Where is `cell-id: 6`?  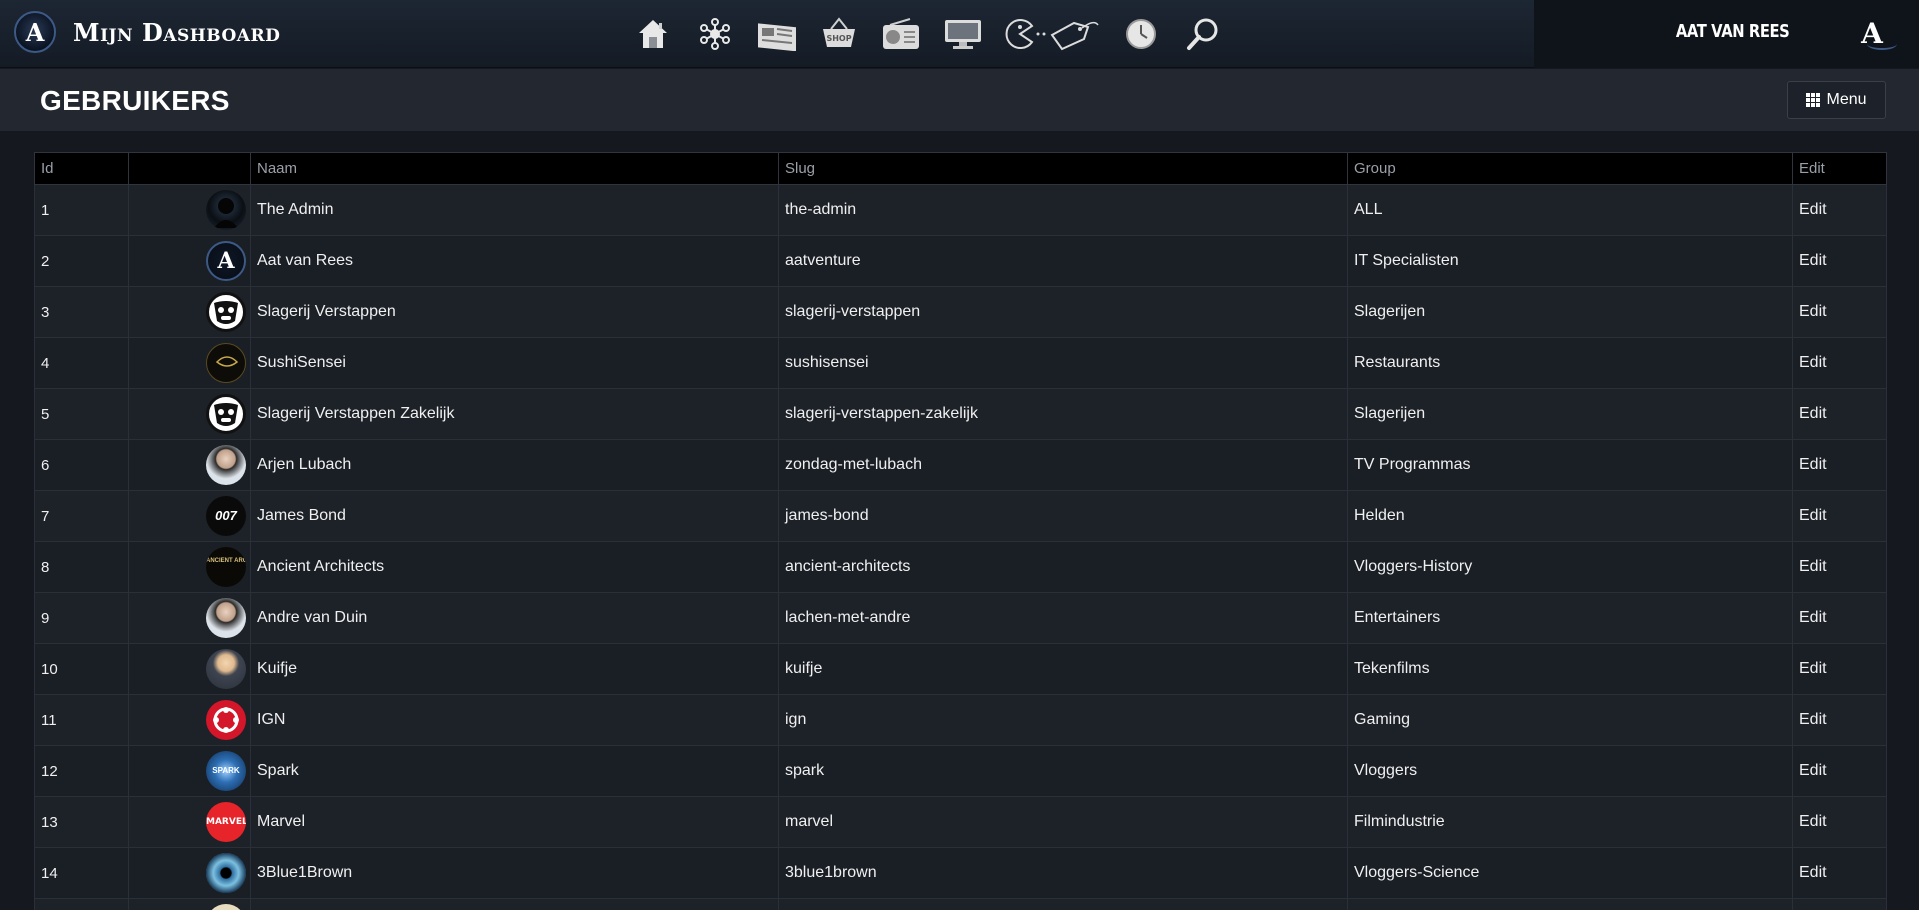
cell-id: 6 is located at coordinates (81, 465).